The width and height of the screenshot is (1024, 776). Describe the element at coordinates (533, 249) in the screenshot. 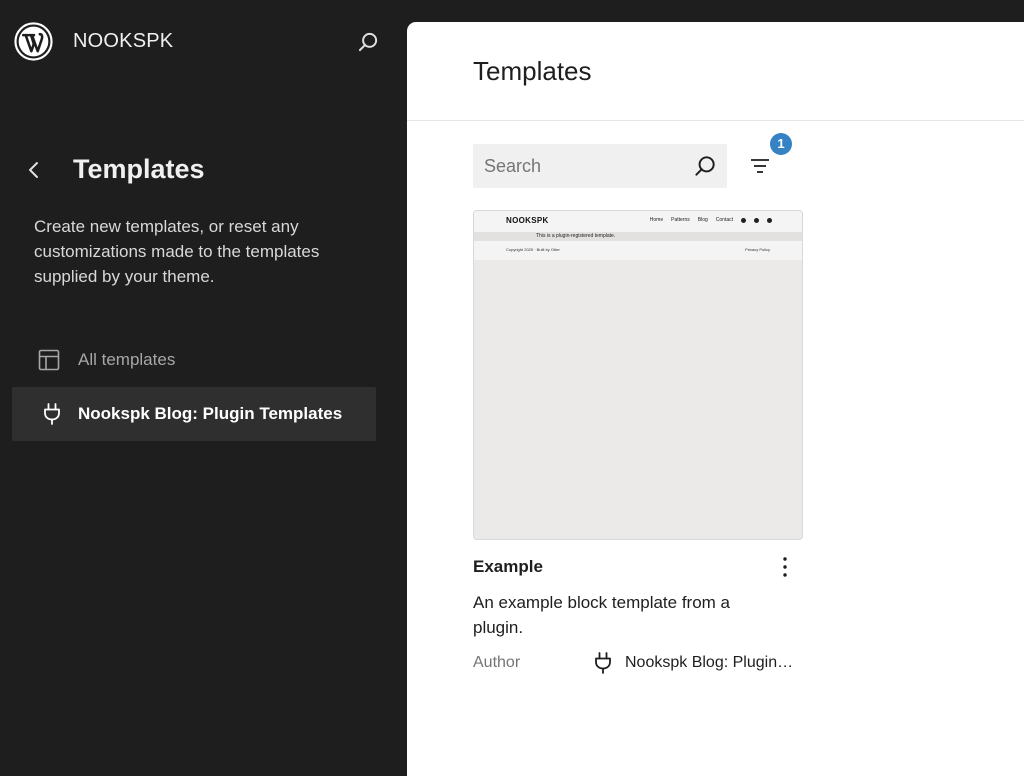

I see `preview-copyright: Copyright 2025 · Built by Otter` at that location.